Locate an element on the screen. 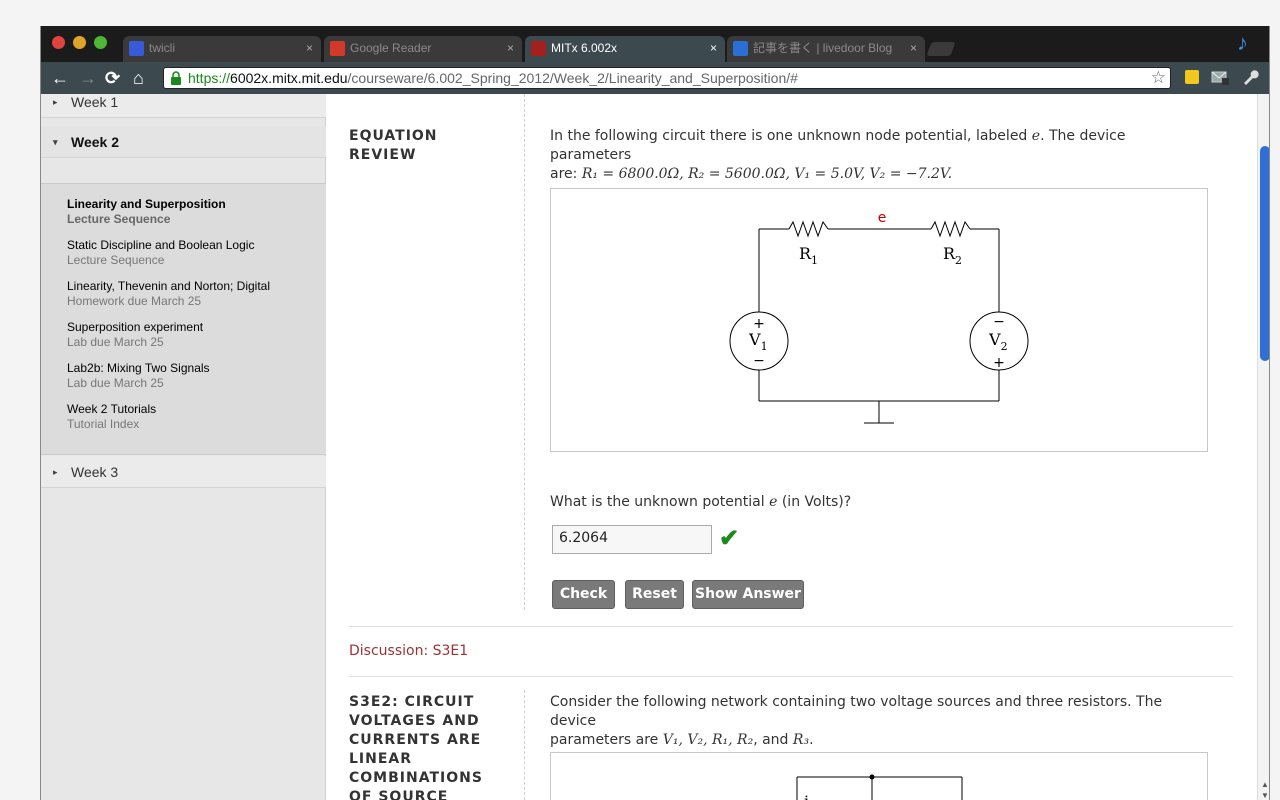  sequence-title: Lab2b: Mixing Two Signals is located at coordinates (138, 368).